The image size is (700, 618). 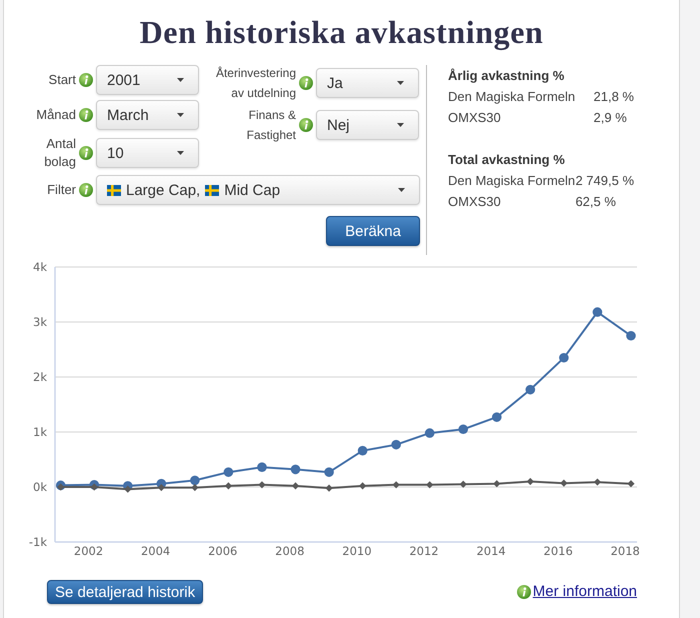 What do you see at coordinates (40, 267) in the screenshot?
I see `axis-tick-label: 4k` at bounding box center [40, 267].